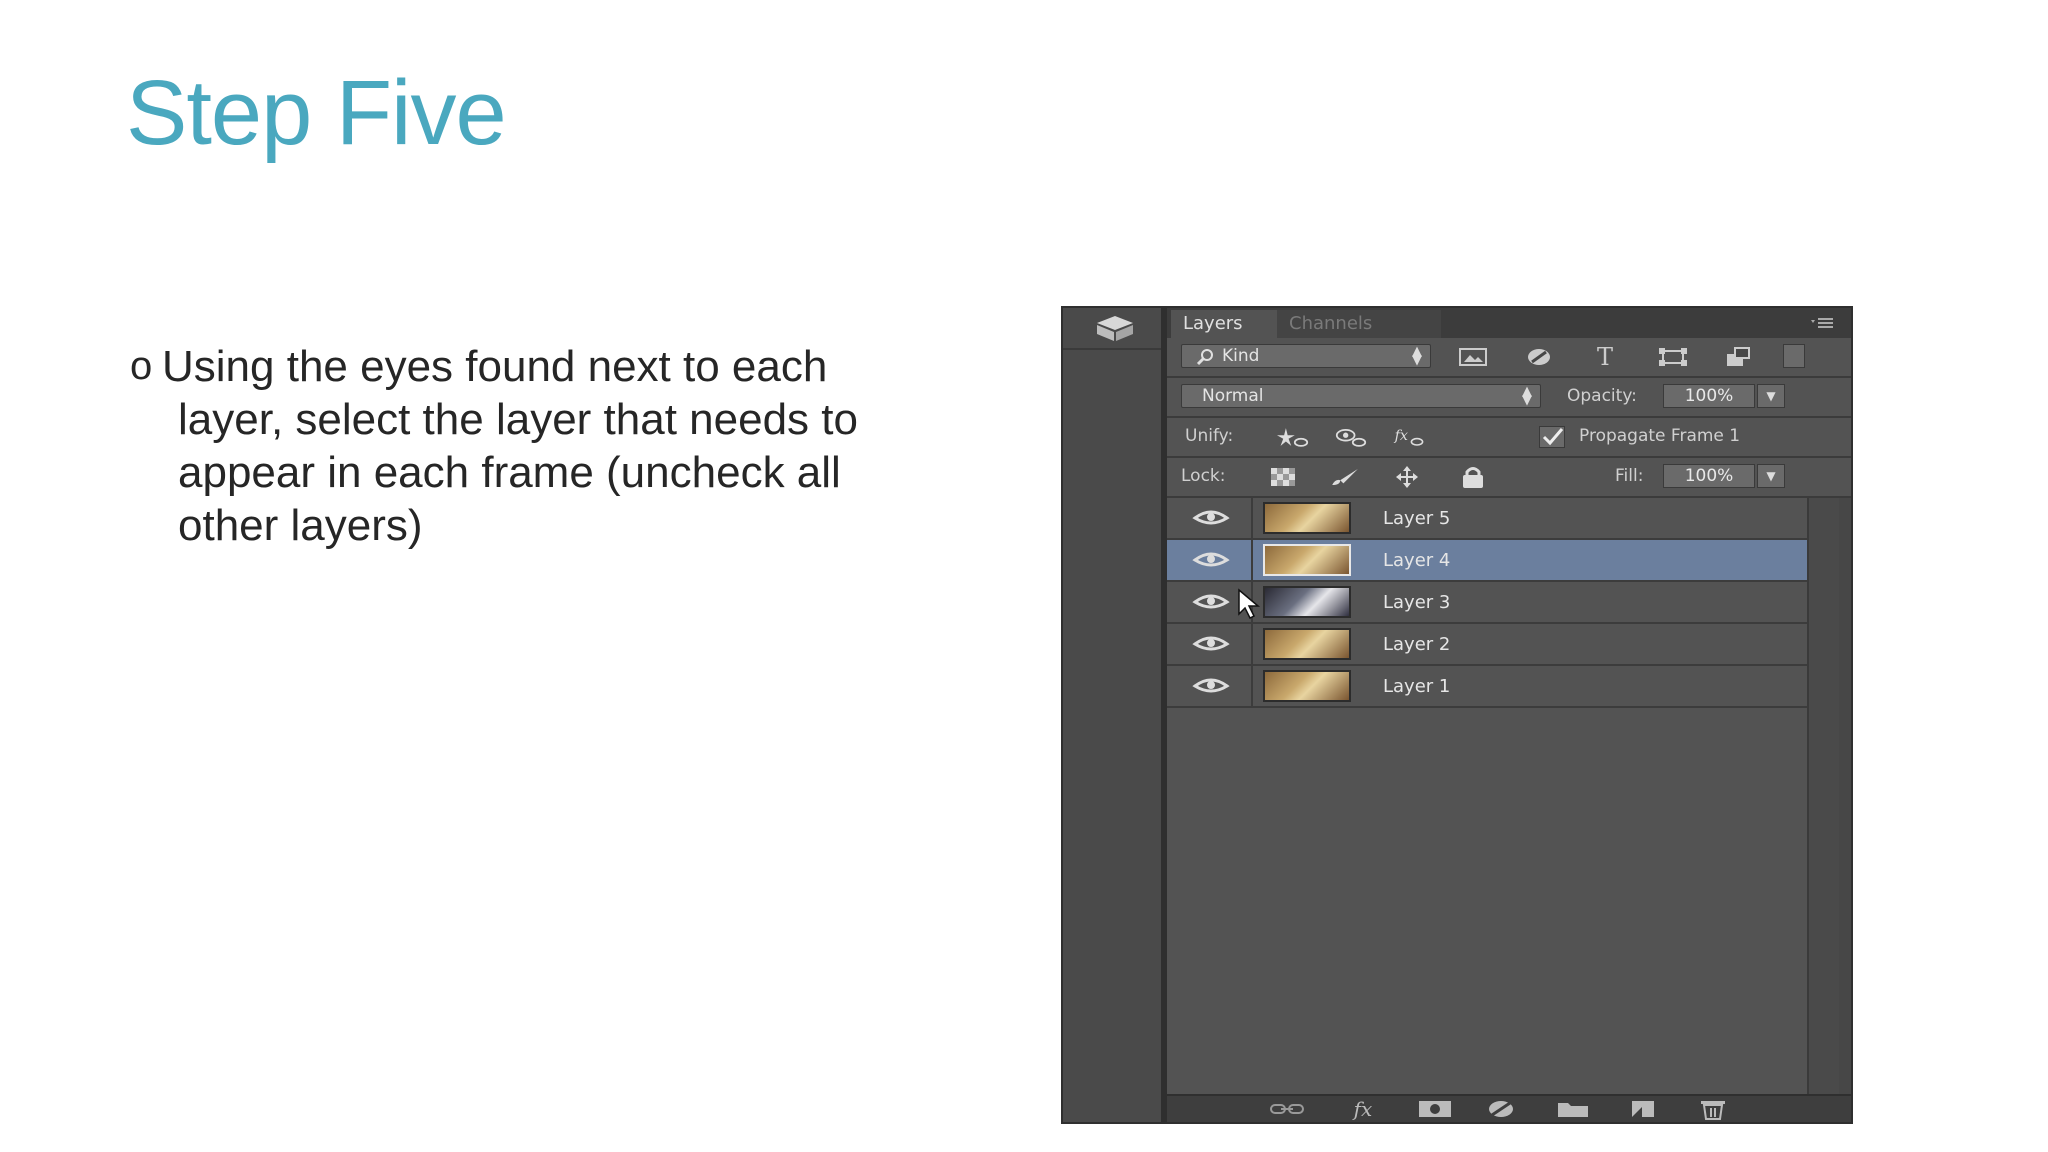  Describe the element at coordinates (141, 366) in the screenshot. I see `bullet-mark: o` at that location.